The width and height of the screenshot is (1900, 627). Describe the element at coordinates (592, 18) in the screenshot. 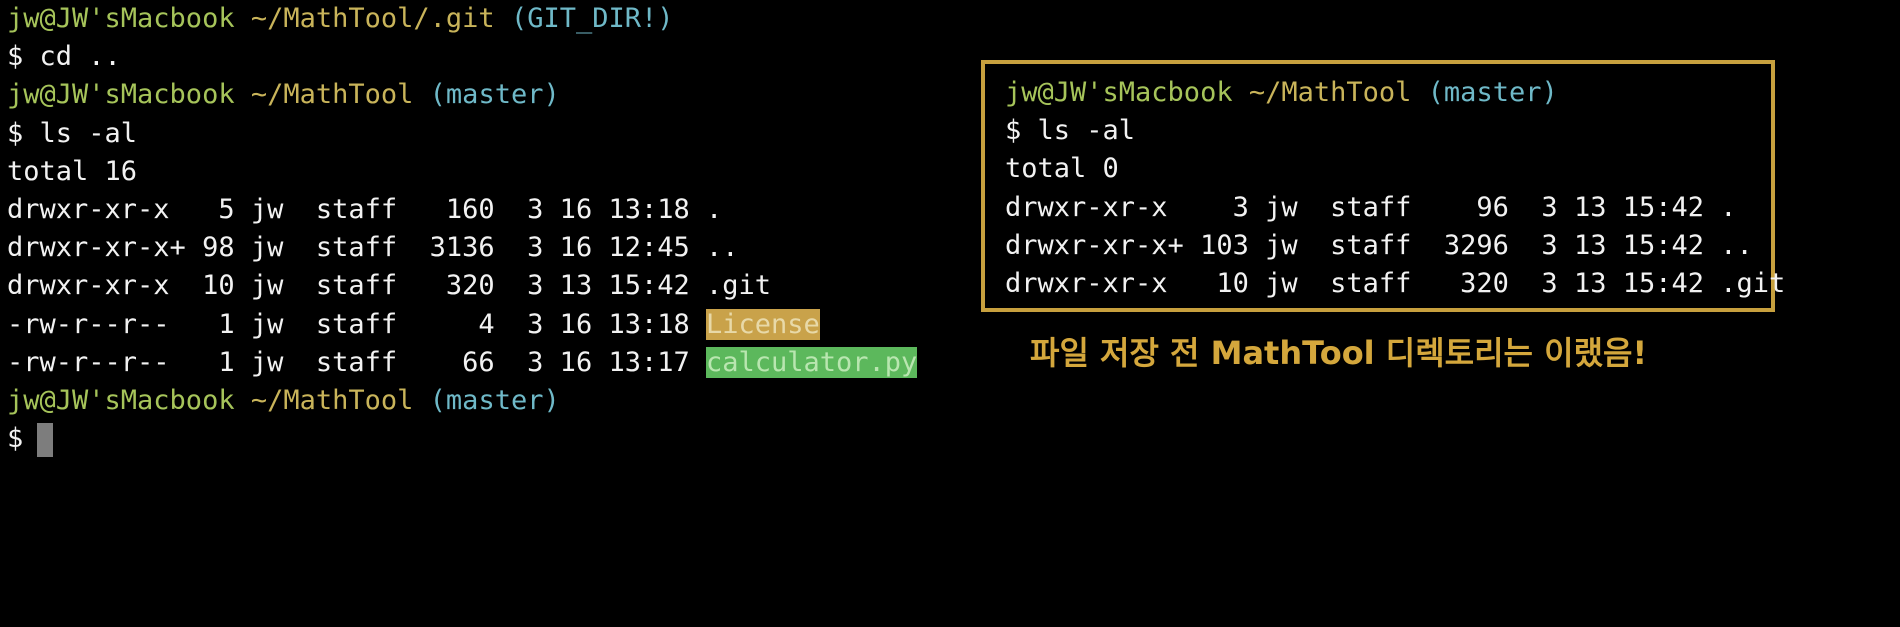

I see `prompt-branch: (GIT_DIR!)` at that location.